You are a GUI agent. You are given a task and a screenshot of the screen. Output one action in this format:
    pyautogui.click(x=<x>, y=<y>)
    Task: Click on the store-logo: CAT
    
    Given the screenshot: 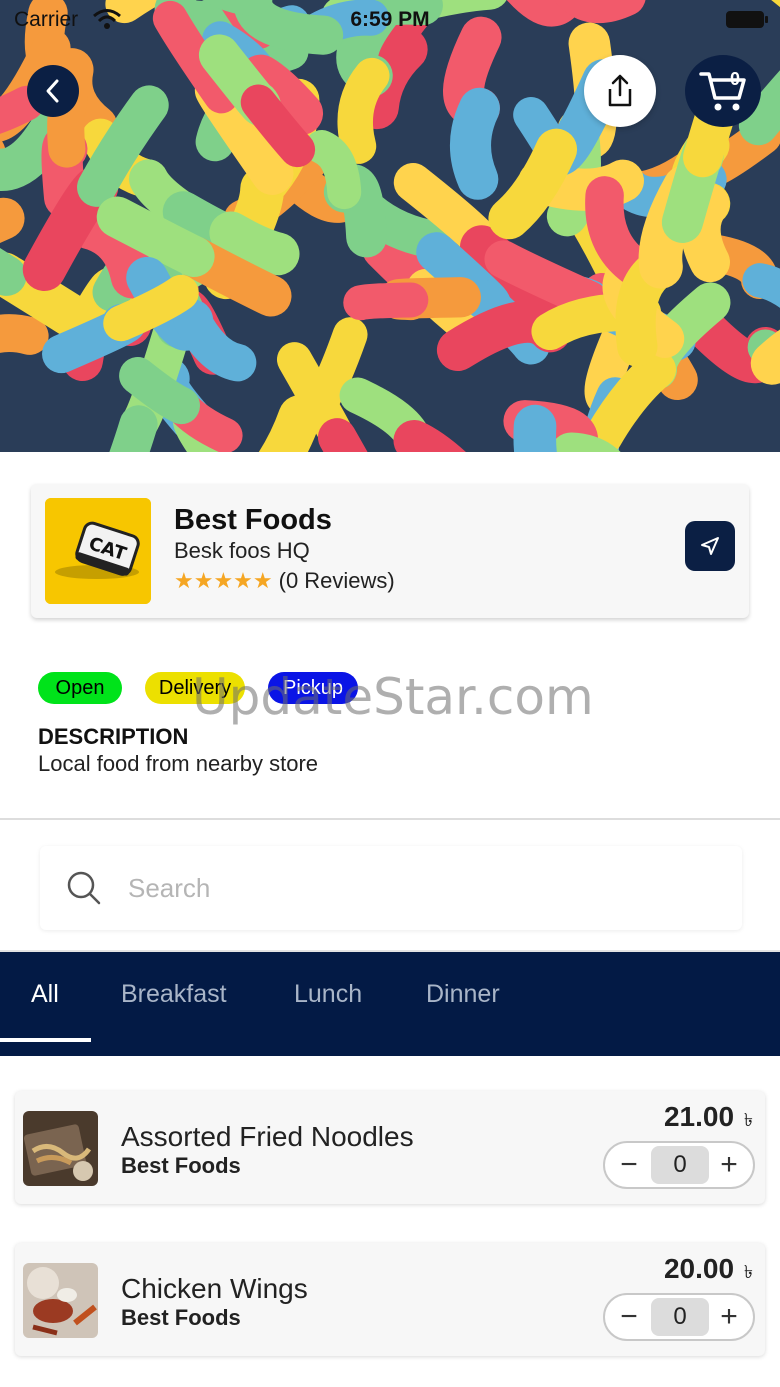 What is the action you would take?
    pyautogui.click(x=98, y=551)
    